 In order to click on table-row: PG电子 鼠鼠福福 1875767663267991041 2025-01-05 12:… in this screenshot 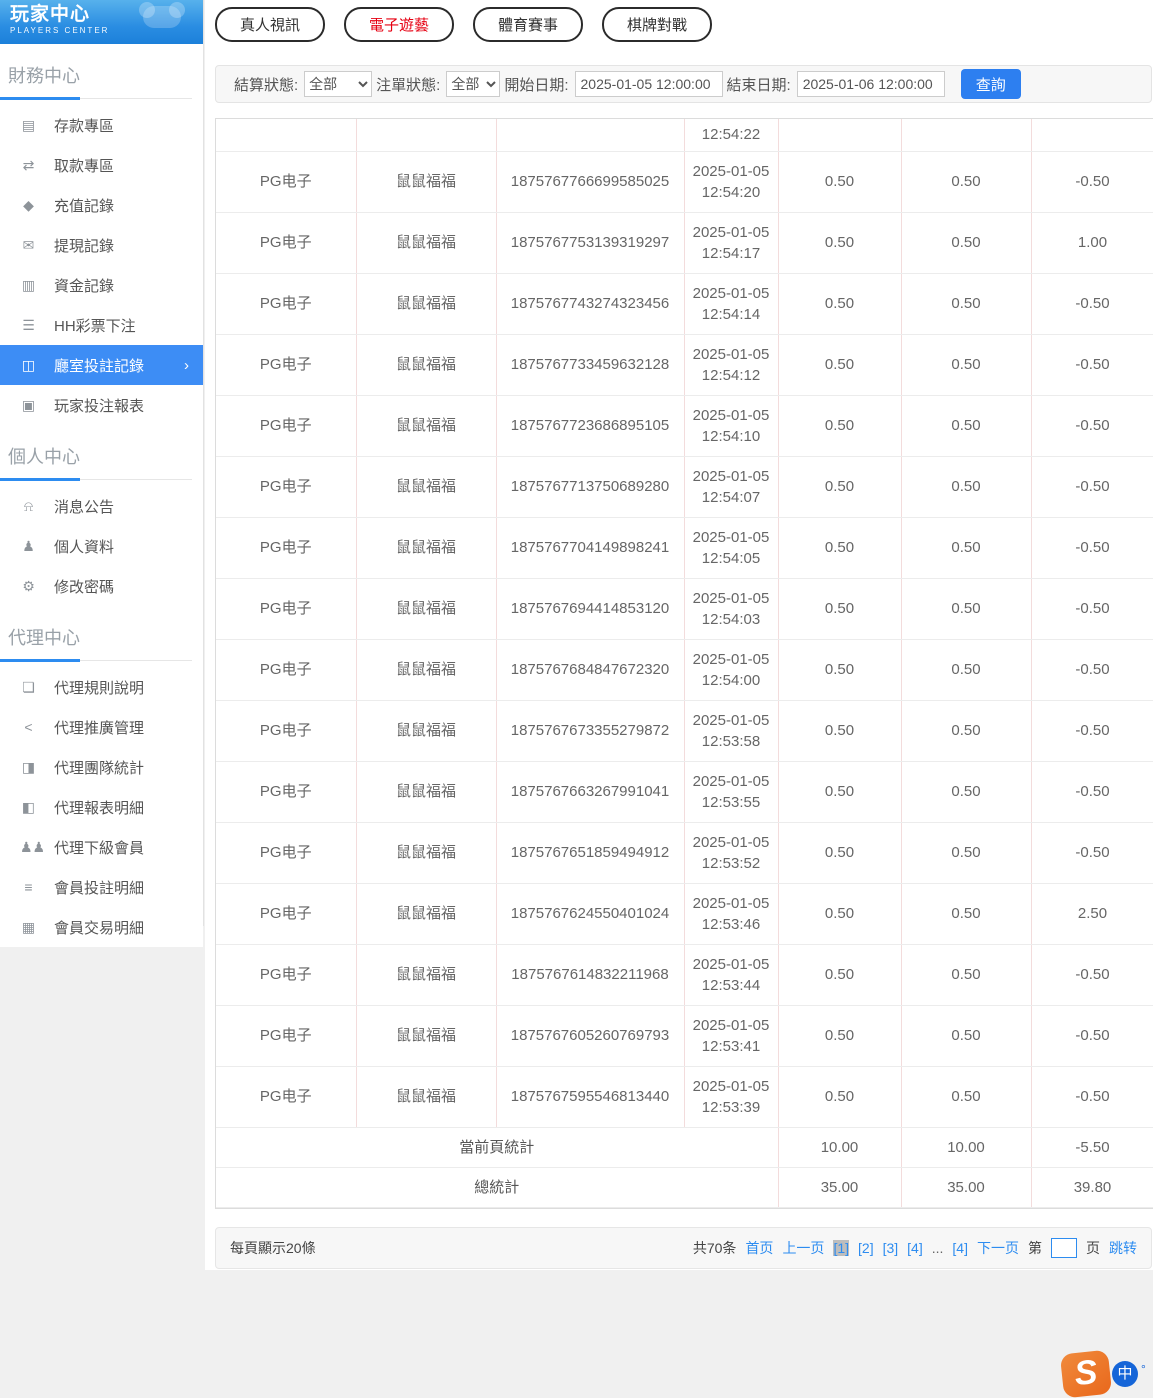, I will do `click(684, 792)`.